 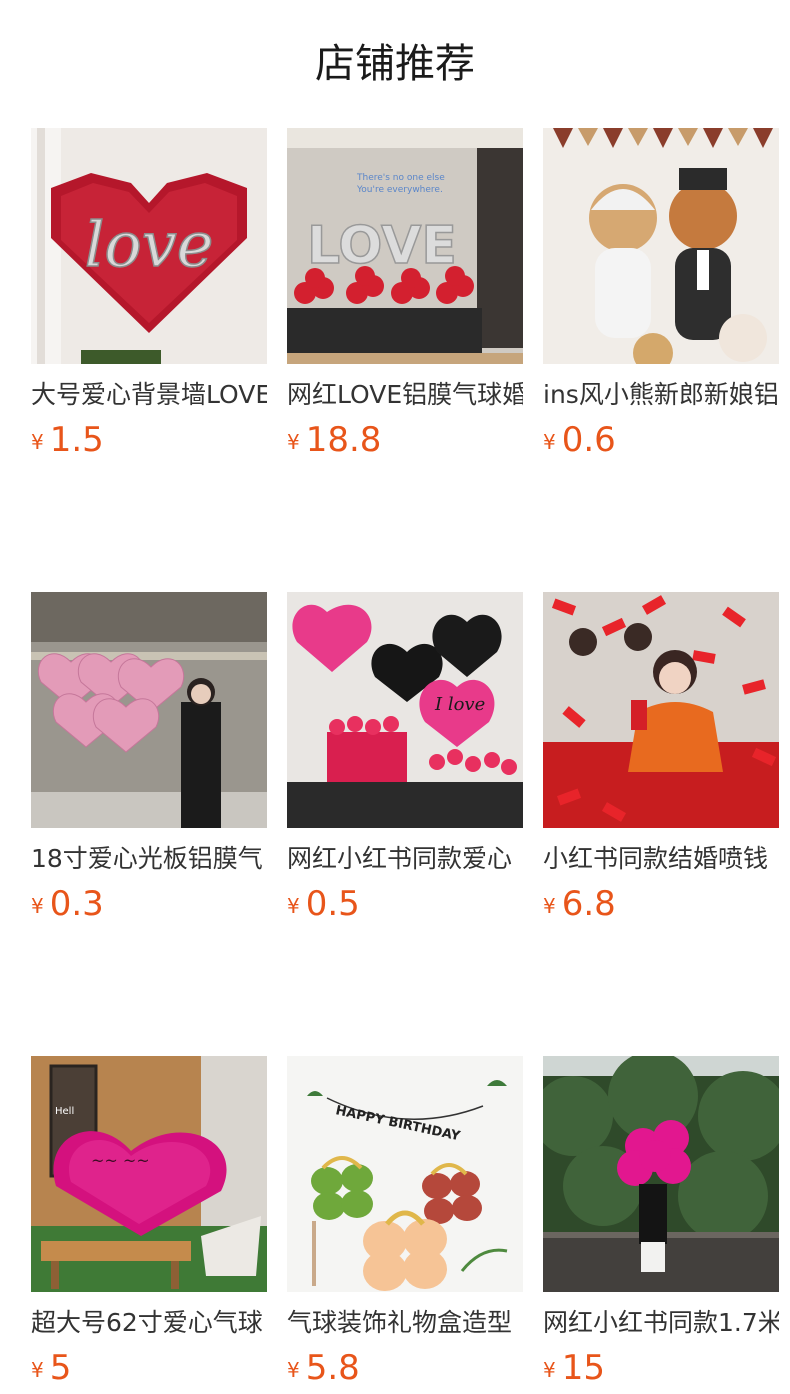 I want to click on product-name: 网红小红书同款1.7米, so click(x=661, y=1322).